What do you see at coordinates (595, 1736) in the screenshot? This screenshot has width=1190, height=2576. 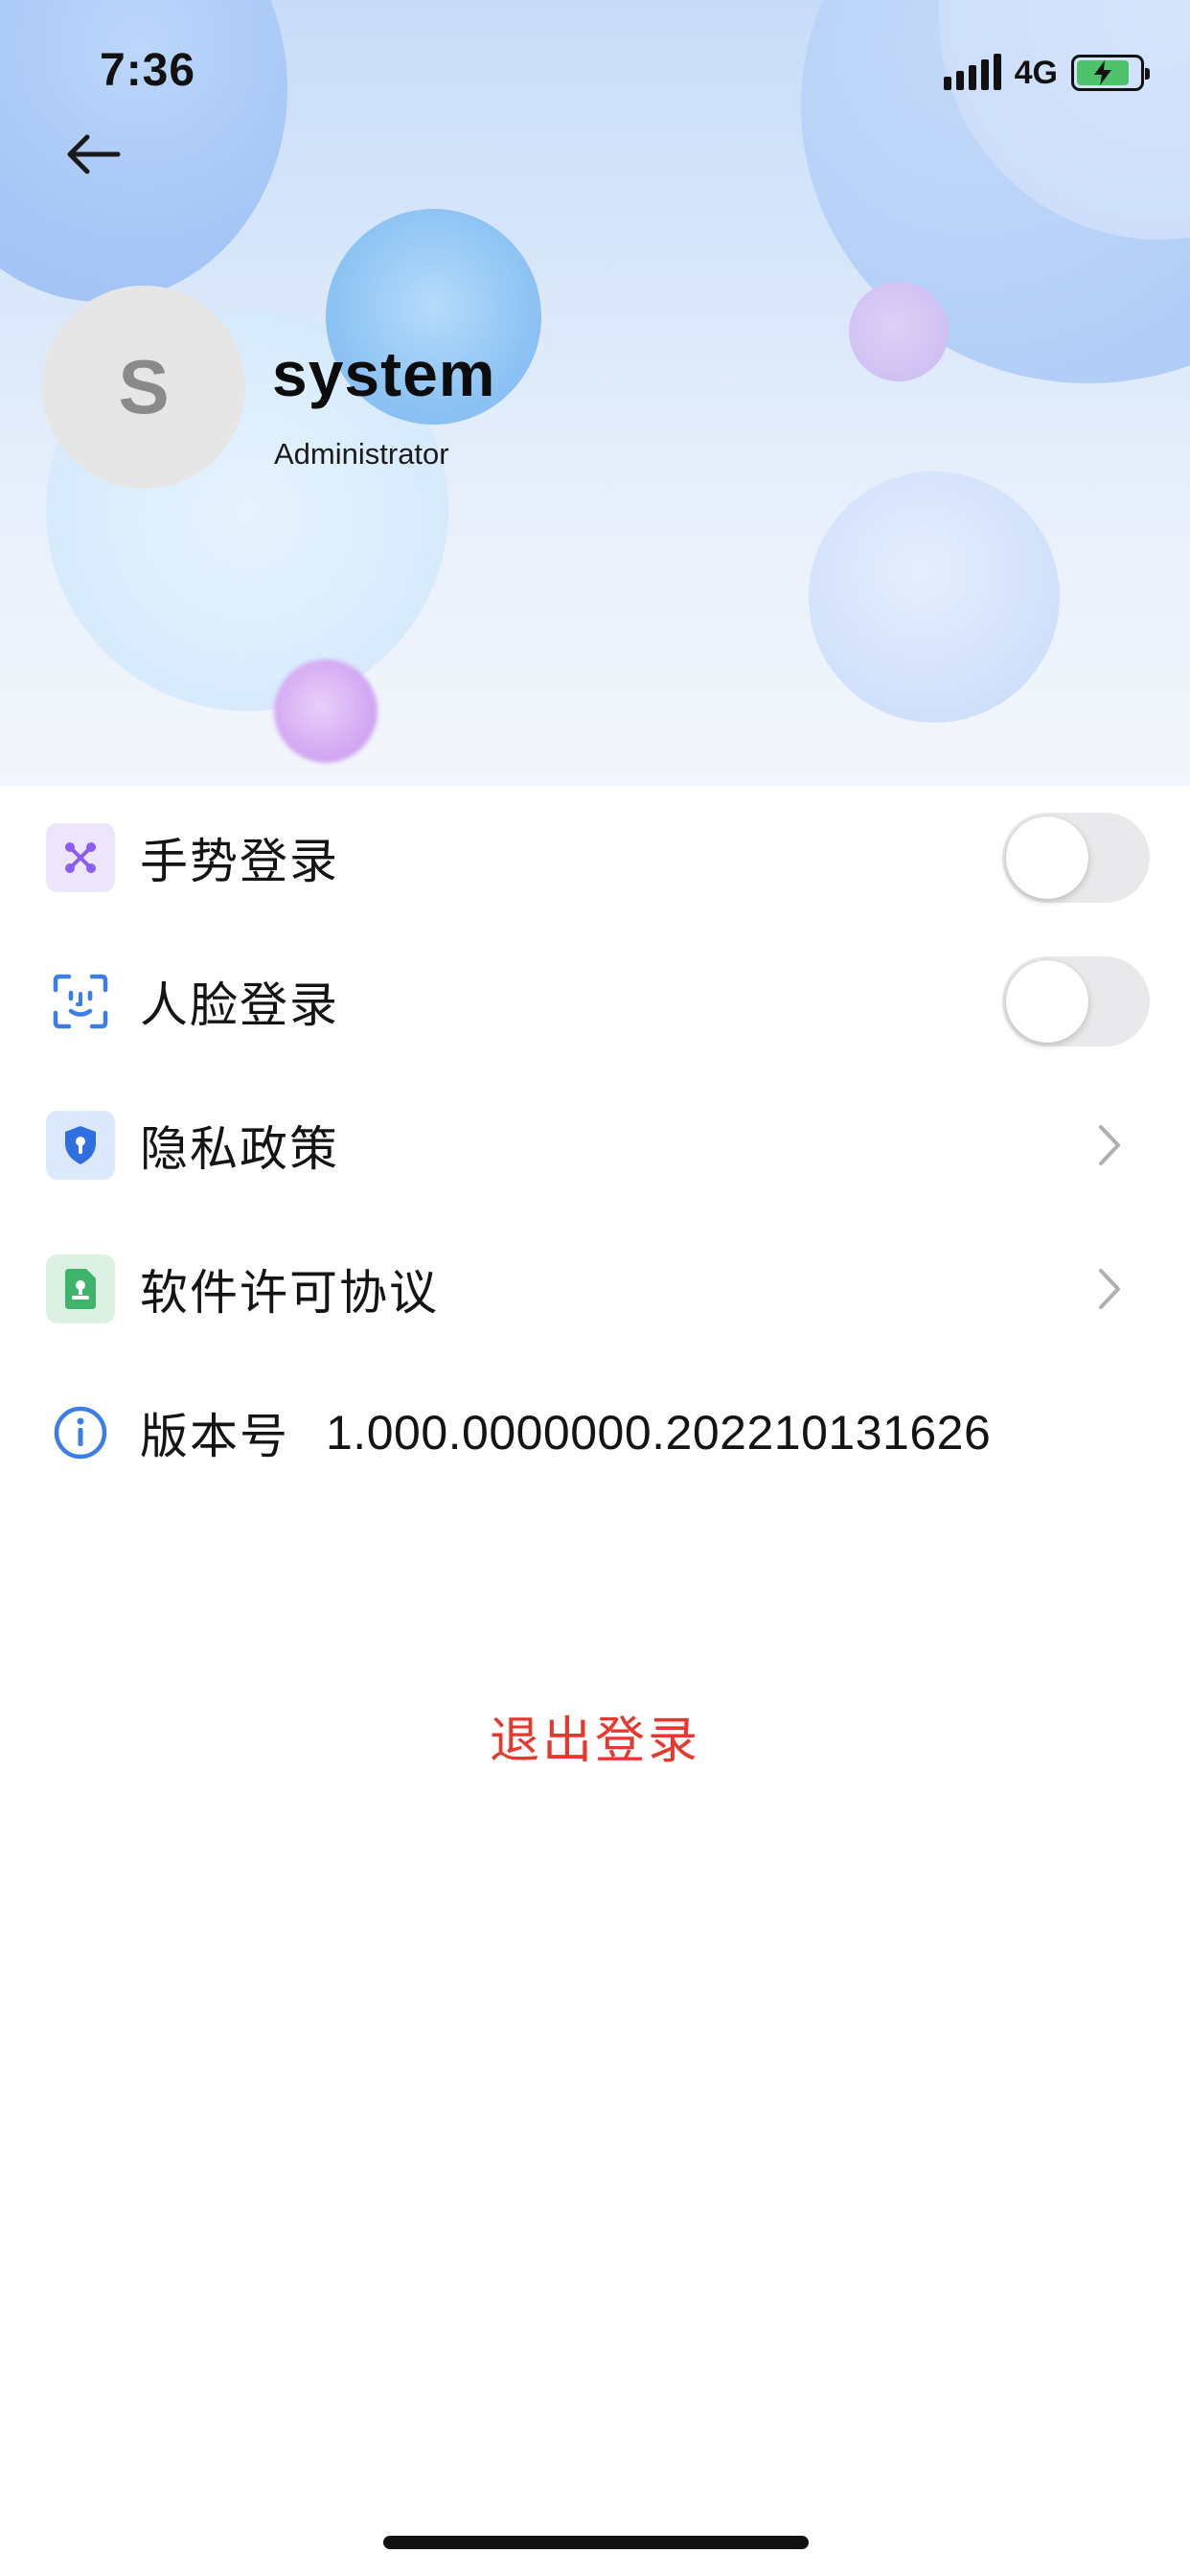 I see `logout-button: 退出登录` at bounding box center [595, 1736].